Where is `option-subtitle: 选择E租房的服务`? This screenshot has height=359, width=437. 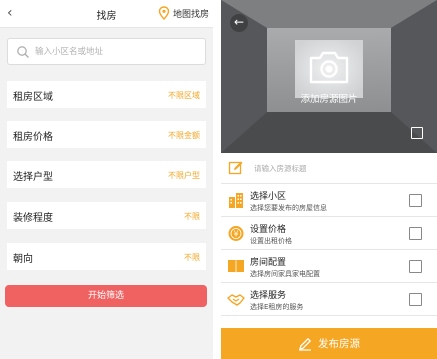
option-subtitle: 选择E租房的服务 is located at coordinates (277, 307).